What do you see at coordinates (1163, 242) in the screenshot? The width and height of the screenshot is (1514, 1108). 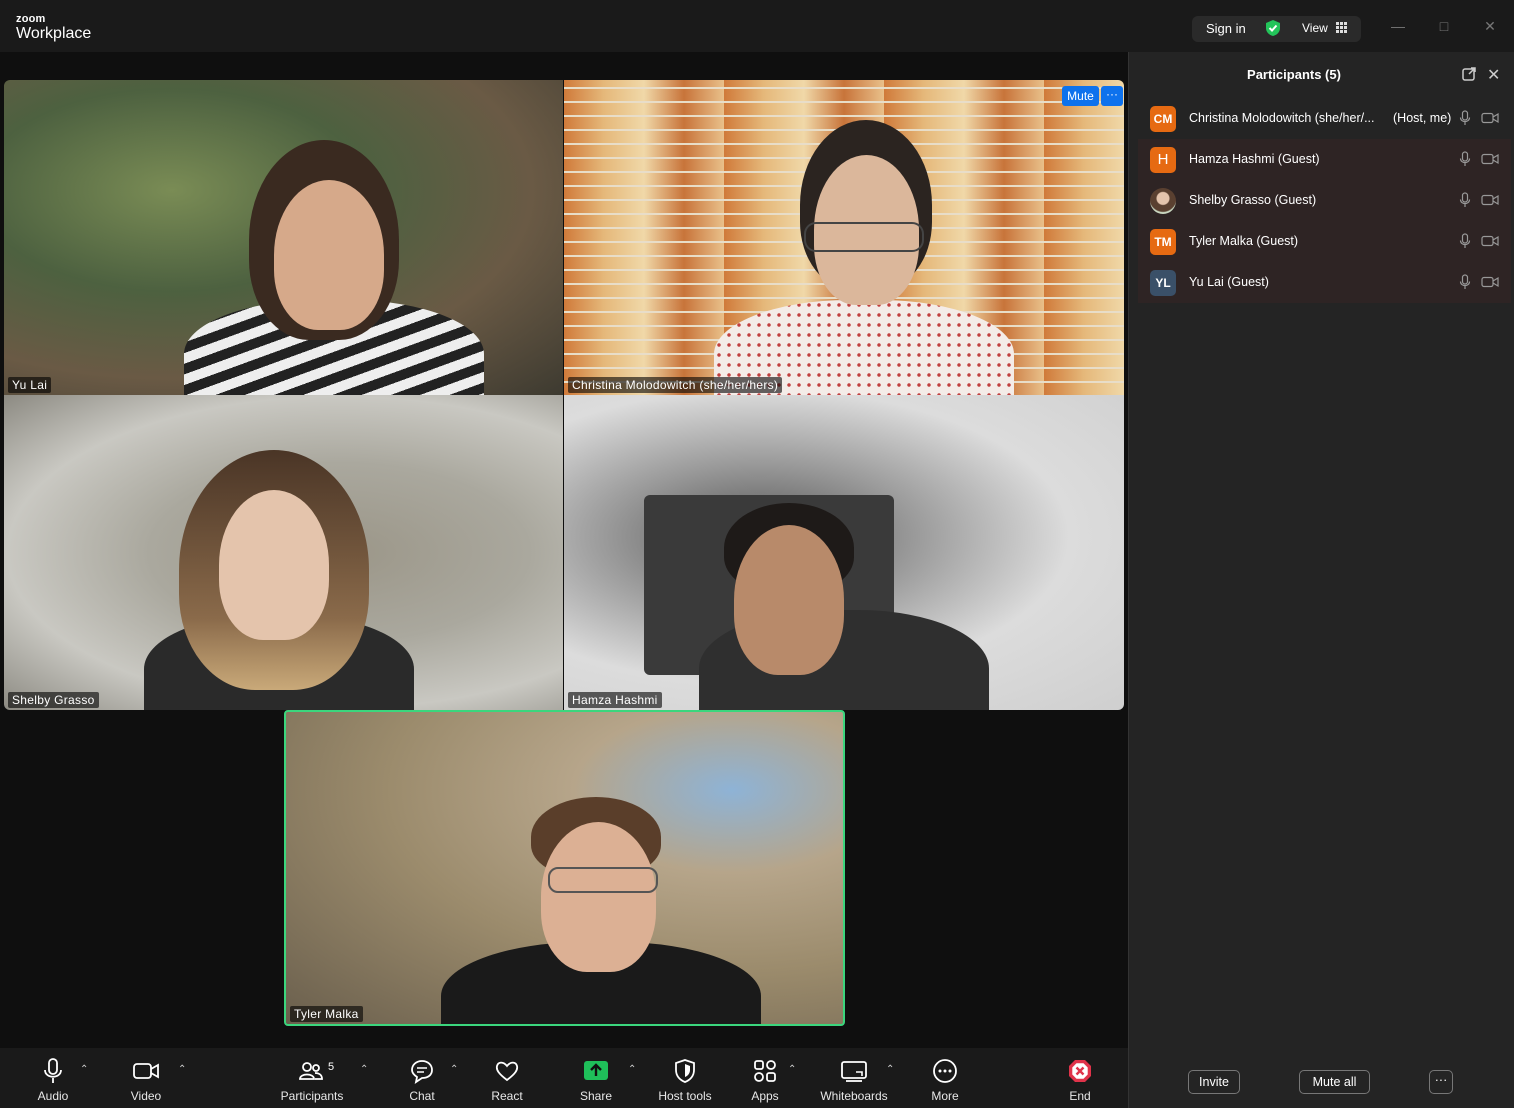 I see `avatar: TM` at bounding box center [1163, 242].